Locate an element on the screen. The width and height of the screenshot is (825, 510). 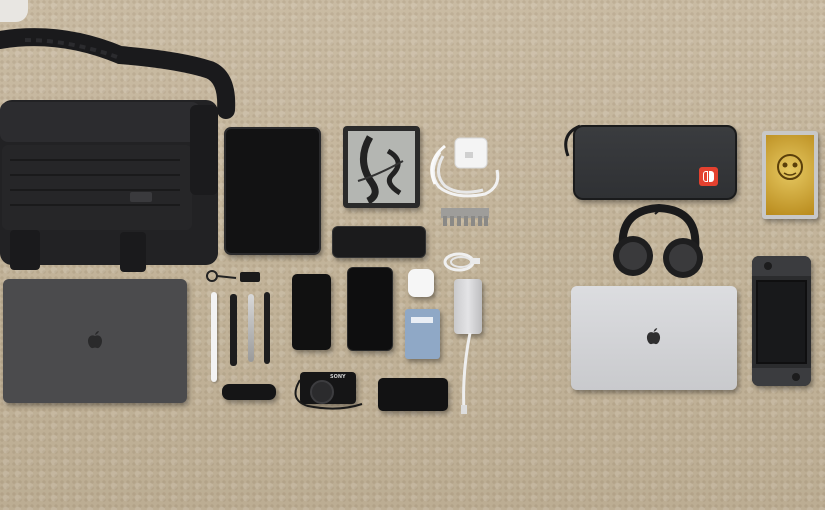
cable is located at coordinates (466, 373).